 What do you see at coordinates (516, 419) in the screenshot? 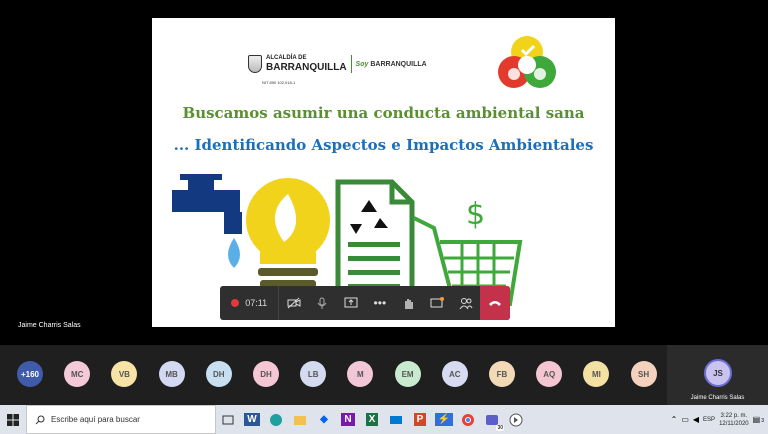
I see `browser-icon` at bounding box center [516, 419].